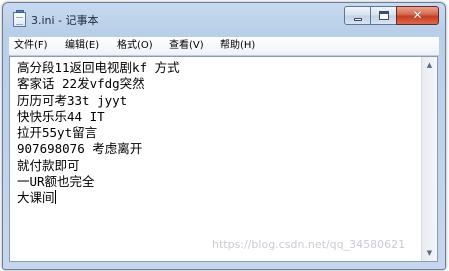 The height and width of the screenshot is (271, 449). Describe the element at coordinates (19, 18) in the screenshot. I see `notepad-icon` at that location.